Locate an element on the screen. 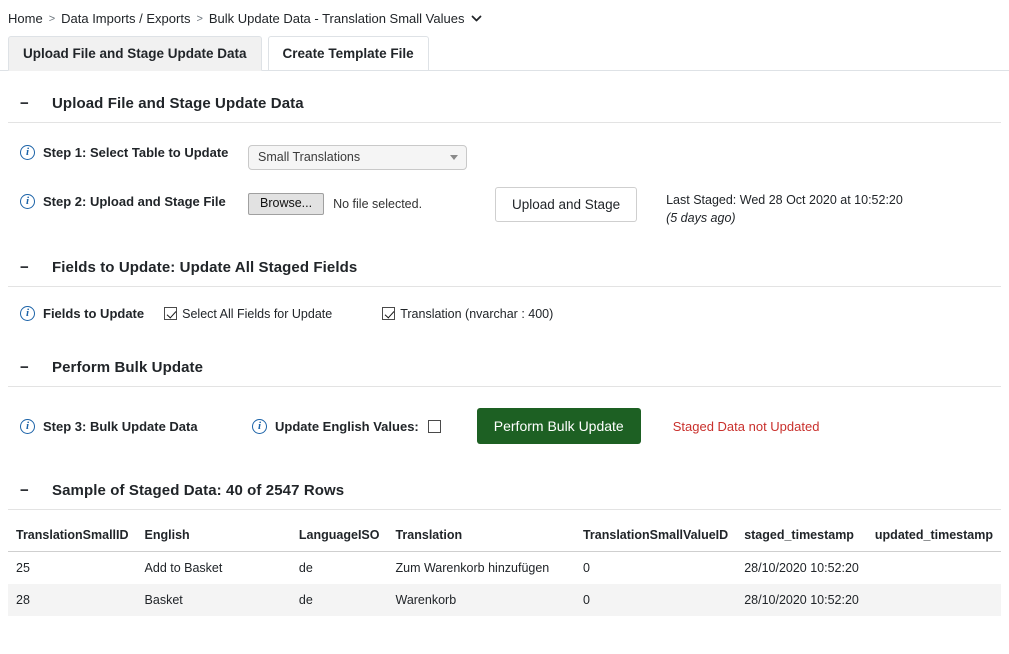 This screenshot has height=654, width=1009. cell-translationsmallid: 28 is located at coordinates (23, 600).